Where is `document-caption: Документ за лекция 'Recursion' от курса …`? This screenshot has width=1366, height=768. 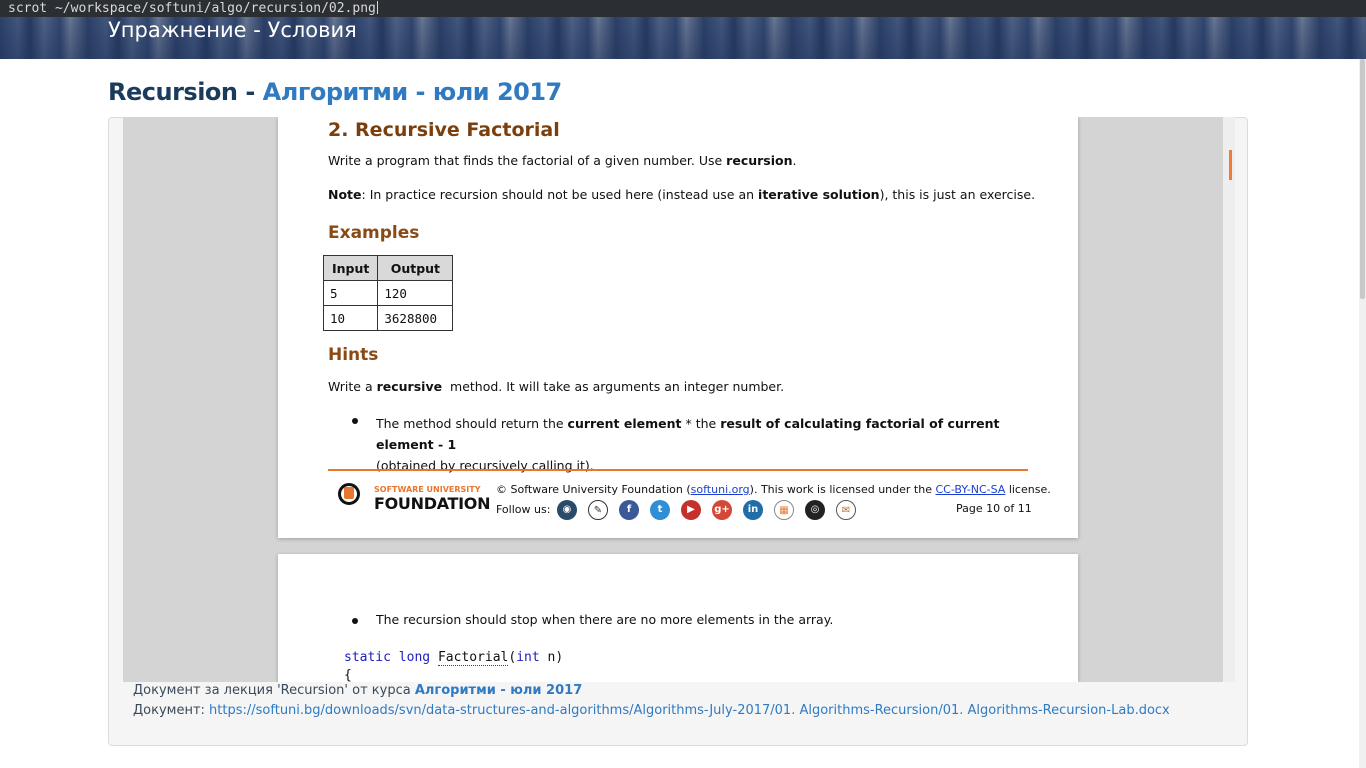
document-caption: Документ за лекция 'Recursion' от курса … is located at coordinates (357, 691).